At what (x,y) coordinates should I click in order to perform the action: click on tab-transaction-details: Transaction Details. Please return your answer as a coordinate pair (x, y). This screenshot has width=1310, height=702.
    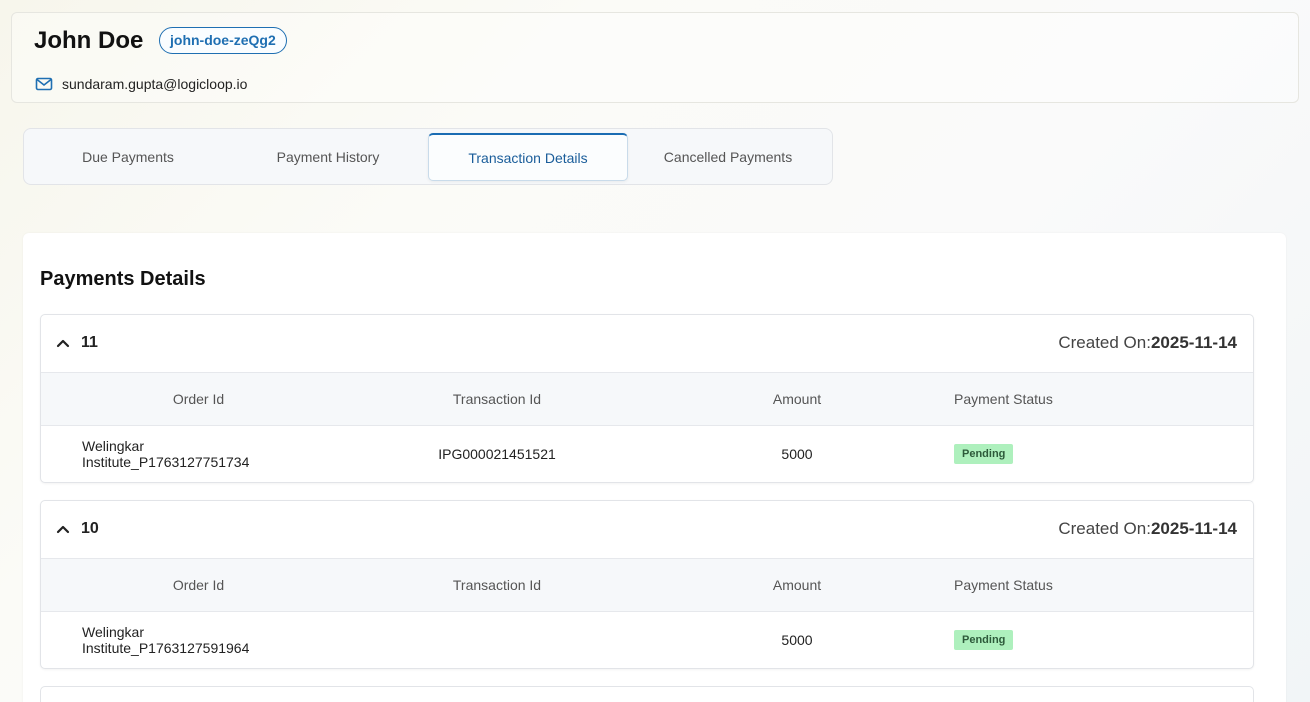
    Looking at the image, I should click on (528, 157).